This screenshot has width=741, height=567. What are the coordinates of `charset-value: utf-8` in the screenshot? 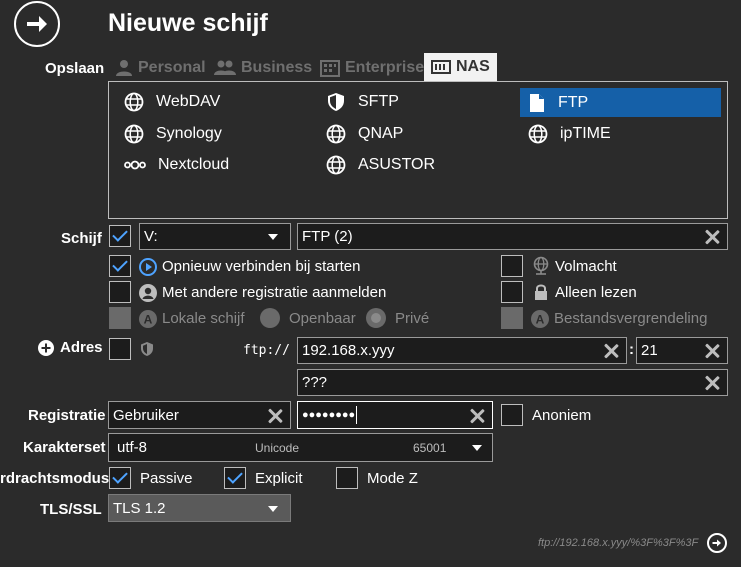 It's located at (132, 447).